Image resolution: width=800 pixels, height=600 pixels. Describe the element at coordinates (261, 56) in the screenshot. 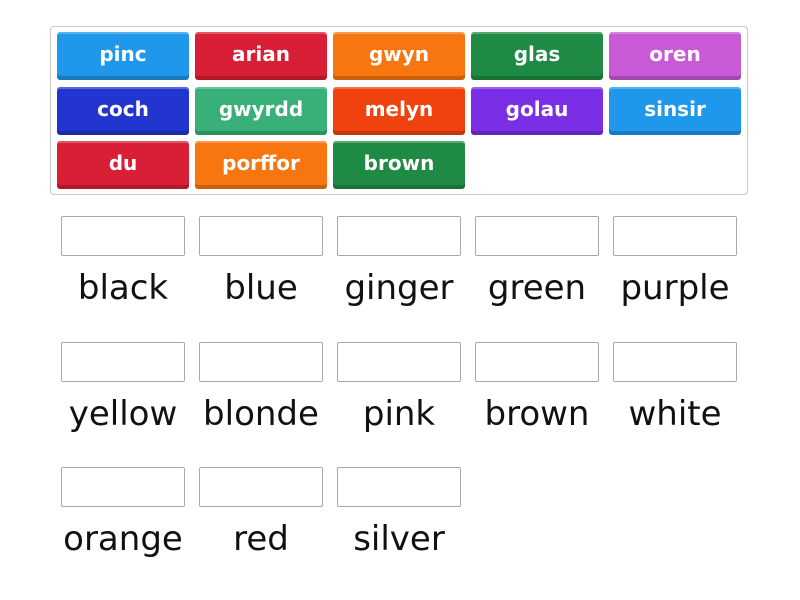

I see `word-tile-arian: arian` at that location.